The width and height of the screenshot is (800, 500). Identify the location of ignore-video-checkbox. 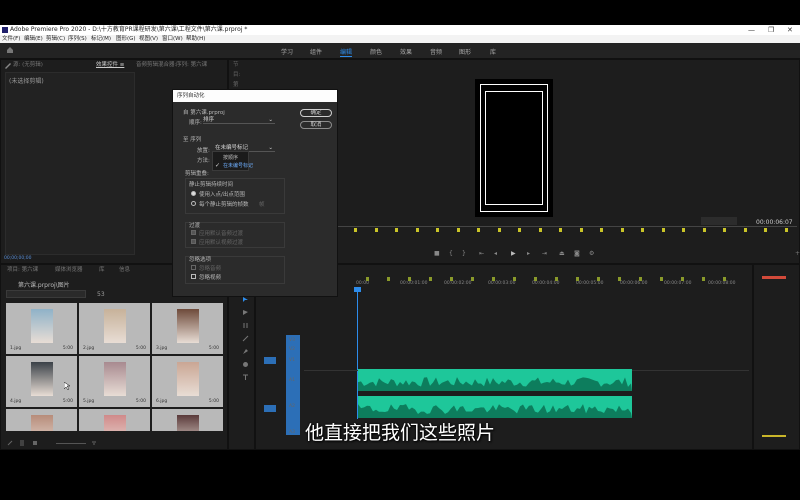
(193, 276).